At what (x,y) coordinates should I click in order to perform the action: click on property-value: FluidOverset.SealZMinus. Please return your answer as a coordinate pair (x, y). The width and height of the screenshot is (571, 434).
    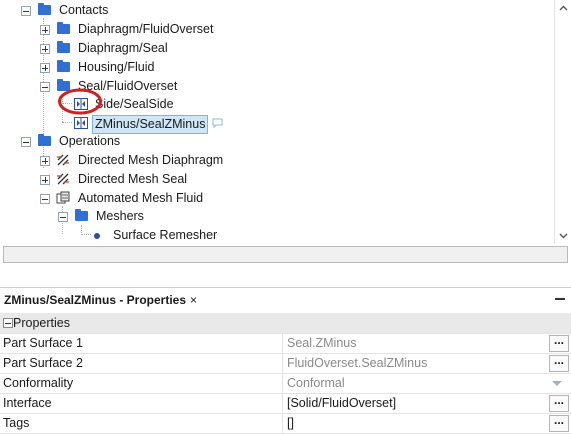
    Looking at the image, I should click on (357, 363).